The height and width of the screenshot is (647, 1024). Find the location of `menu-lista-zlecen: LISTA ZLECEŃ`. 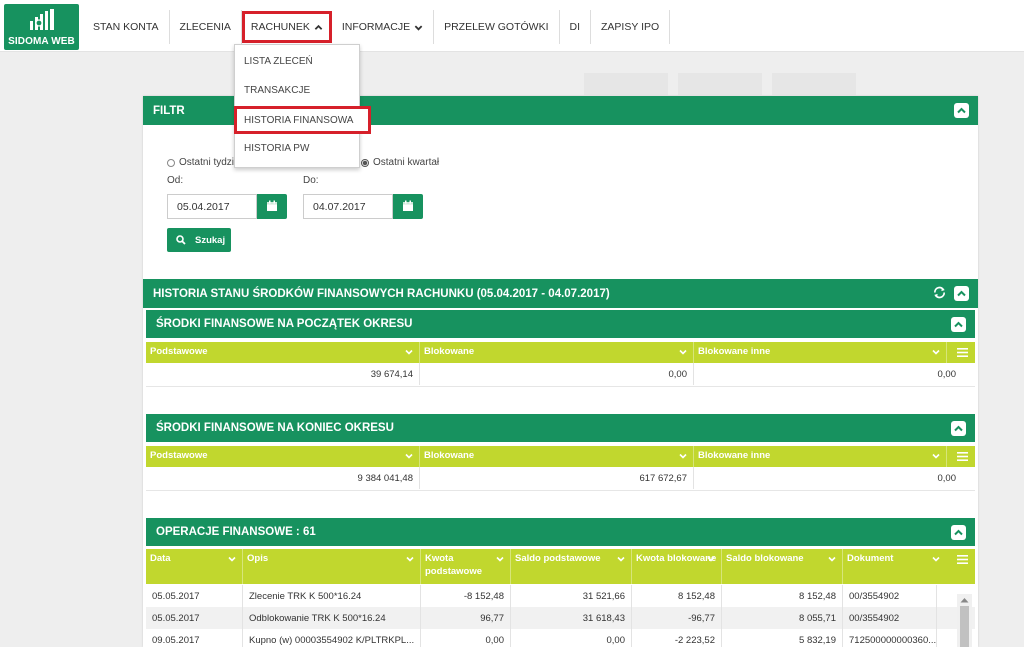

menu-lista-zlecen: LISTA ZLECEŃ is located at coordinates (297, 61).